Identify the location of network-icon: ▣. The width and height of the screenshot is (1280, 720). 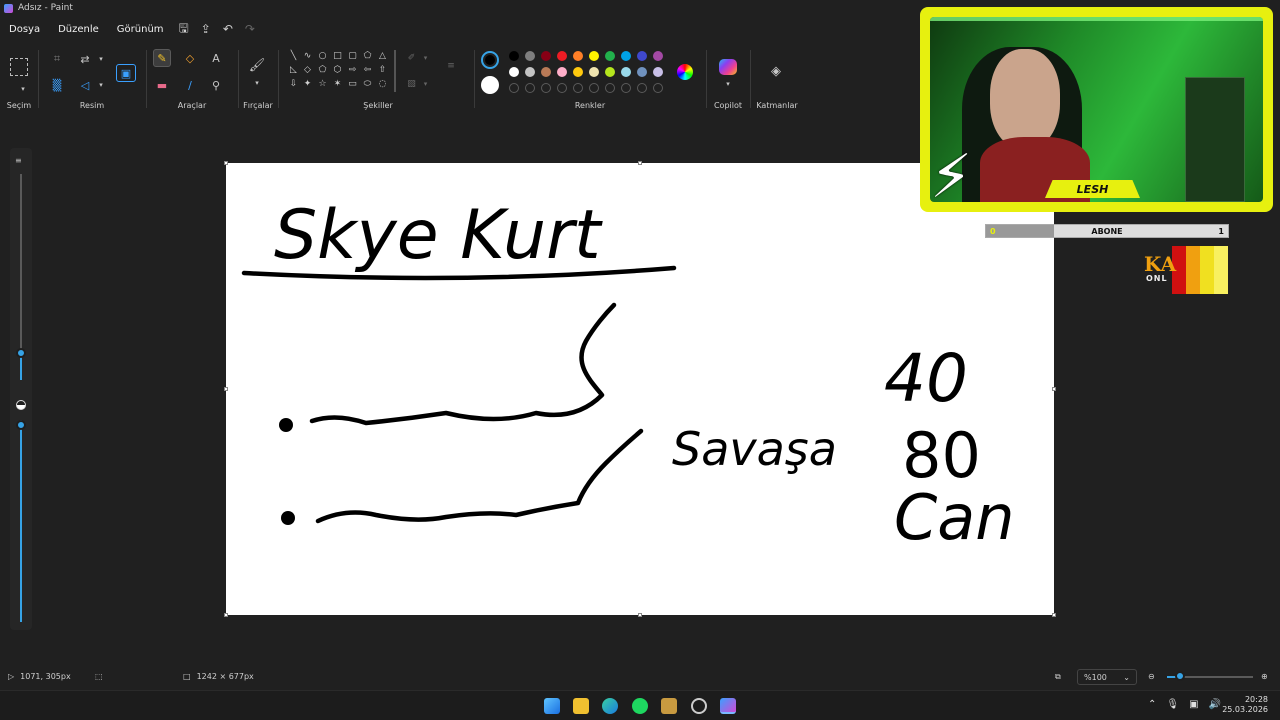
(1193, 704).